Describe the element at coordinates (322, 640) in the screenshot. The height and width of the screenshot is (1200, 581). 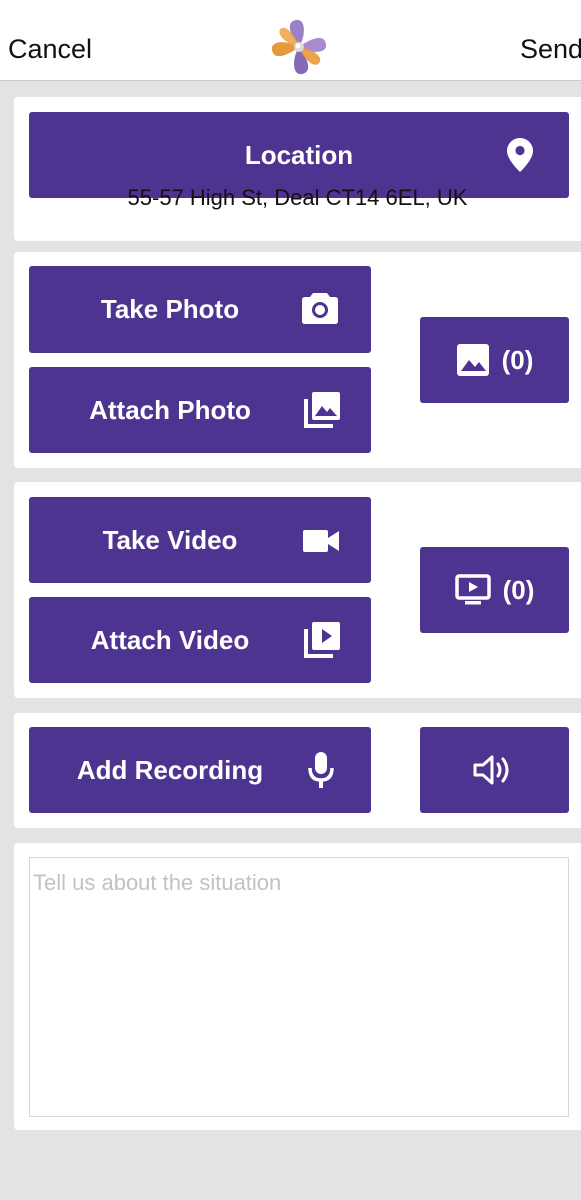
I see `video-library-icon` at that location.